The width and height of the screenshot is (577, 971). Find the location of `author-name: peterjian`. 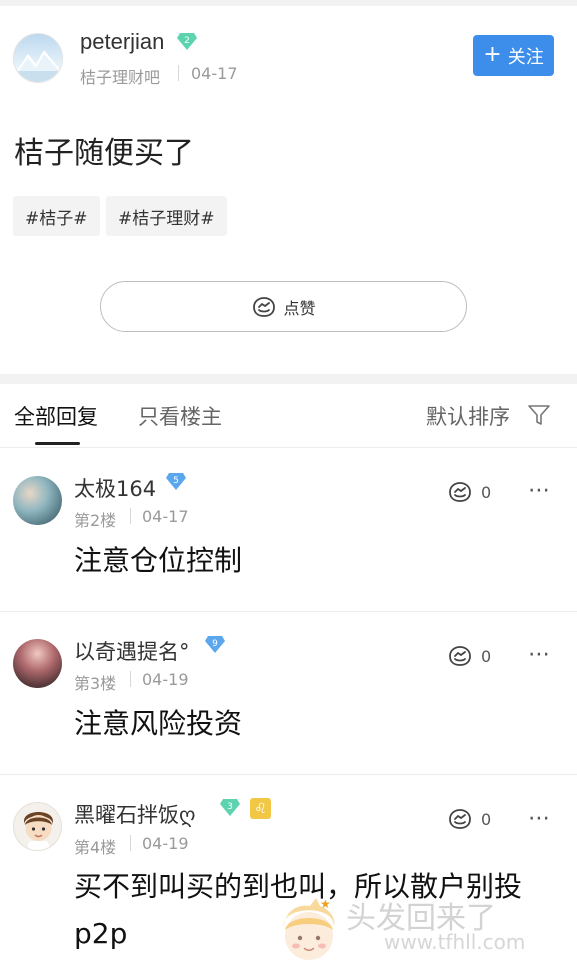

author-name: peterjian is located at coordinates (122, 42).